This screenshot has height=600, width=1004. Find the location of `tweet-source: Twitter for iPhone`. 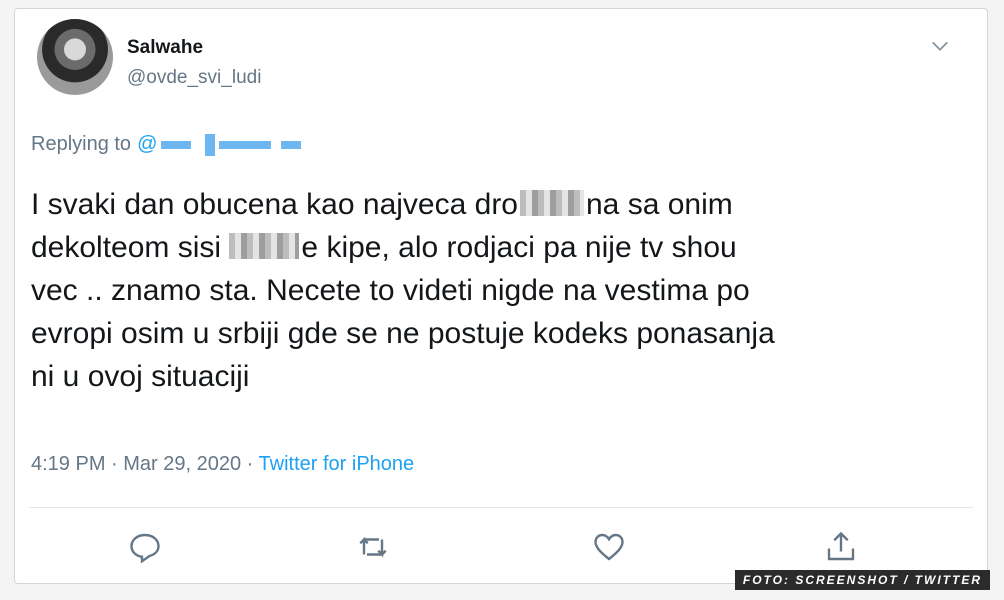

tweet-source: Twitter for iPhone is located at coordinates (337, 464).